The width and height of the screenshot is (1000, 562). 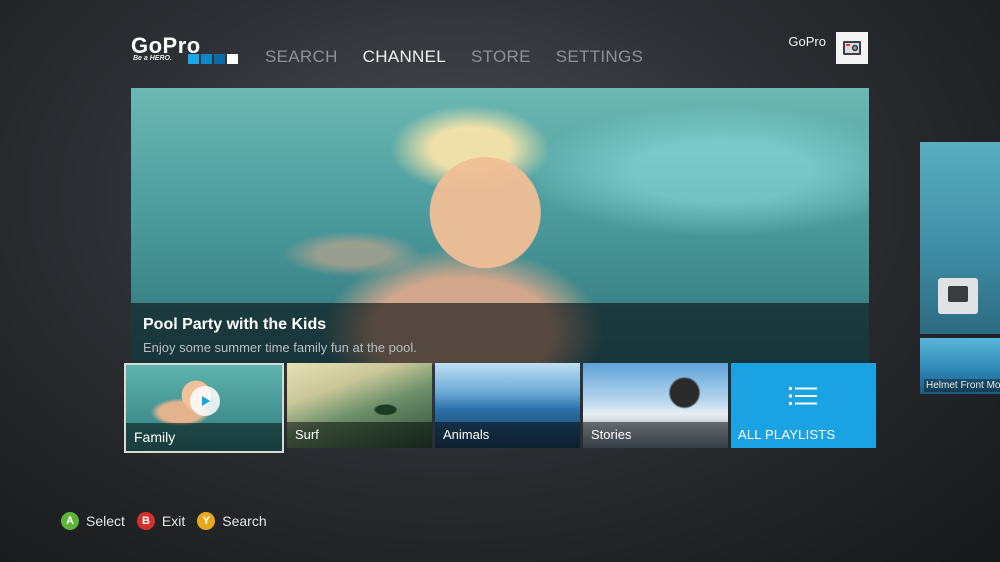 What do you see at coordinates (404, 57) in the screenshot?
I see `nav-channel: CHANNEL` at bounding box center [404, 57].